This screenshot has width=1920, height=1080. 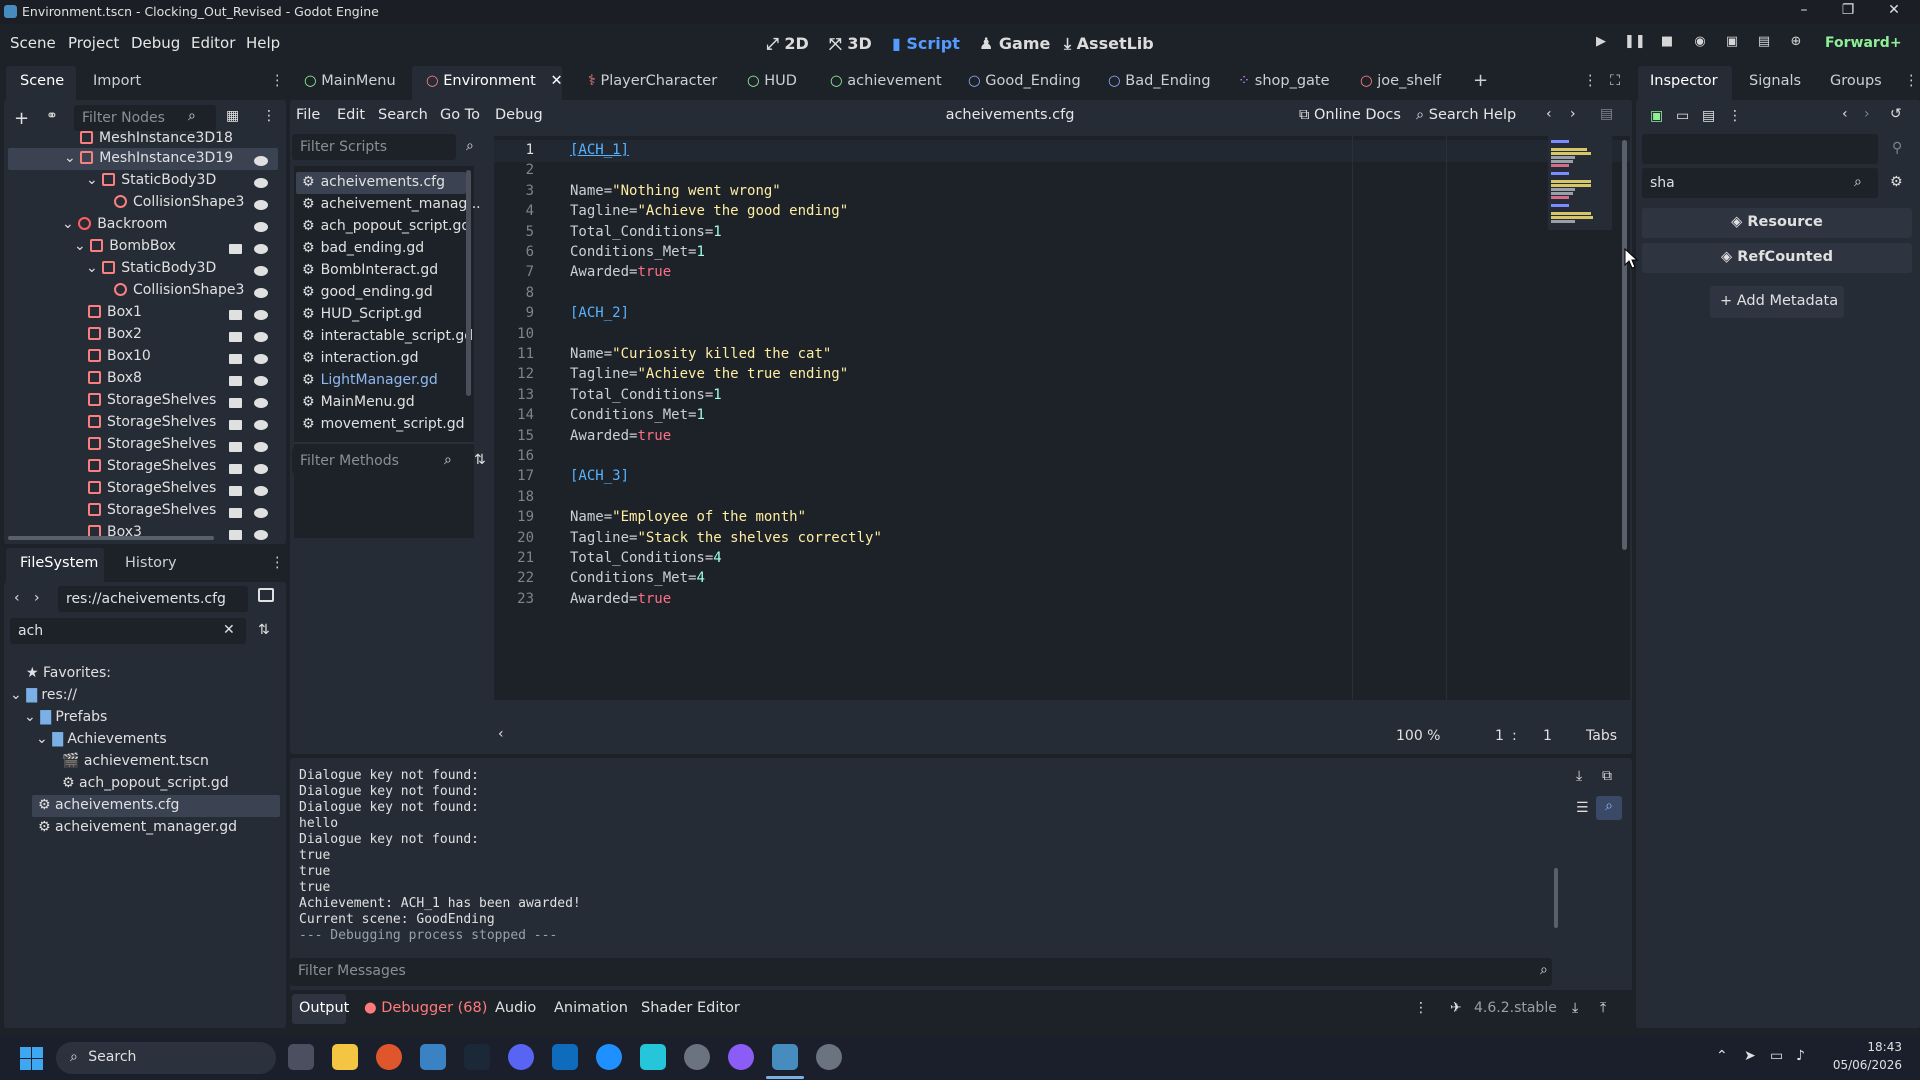 I want to click on movie-maker-icon: ⊕, so click(x=1796, y=44).